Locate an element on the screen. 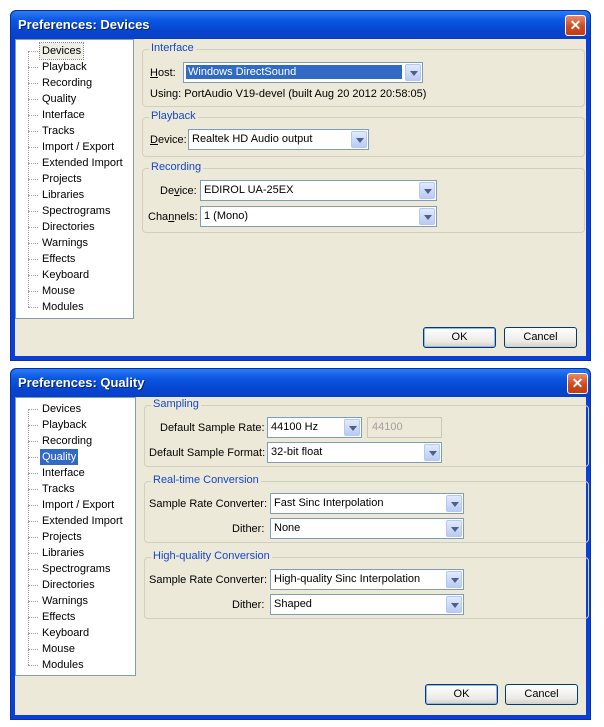 This screenshot has height=727, width=604. hq-converter-label: Sample Rate Converter: is located at coordinates (208, 580).